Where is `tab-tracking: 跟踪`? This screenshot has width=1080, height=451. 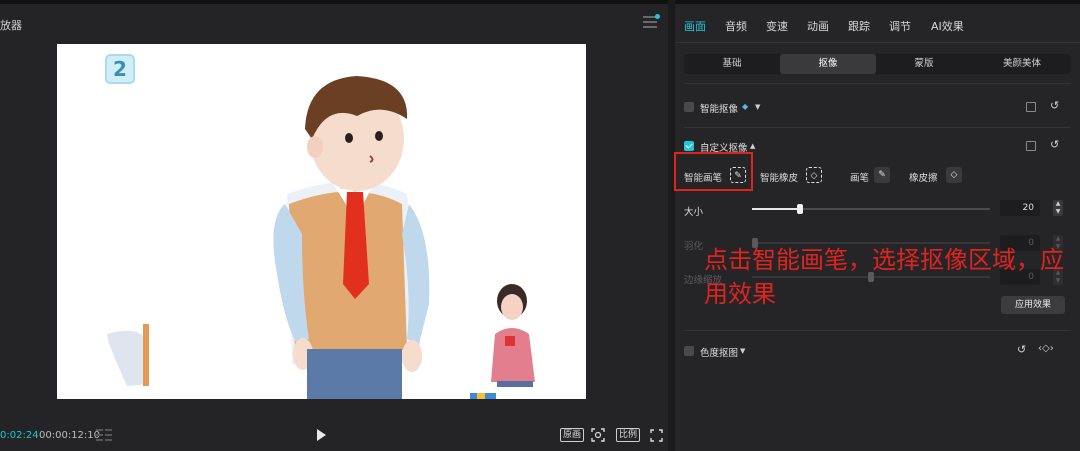 tab-tracking: 跟踪 is located at coordinates (859, 26).